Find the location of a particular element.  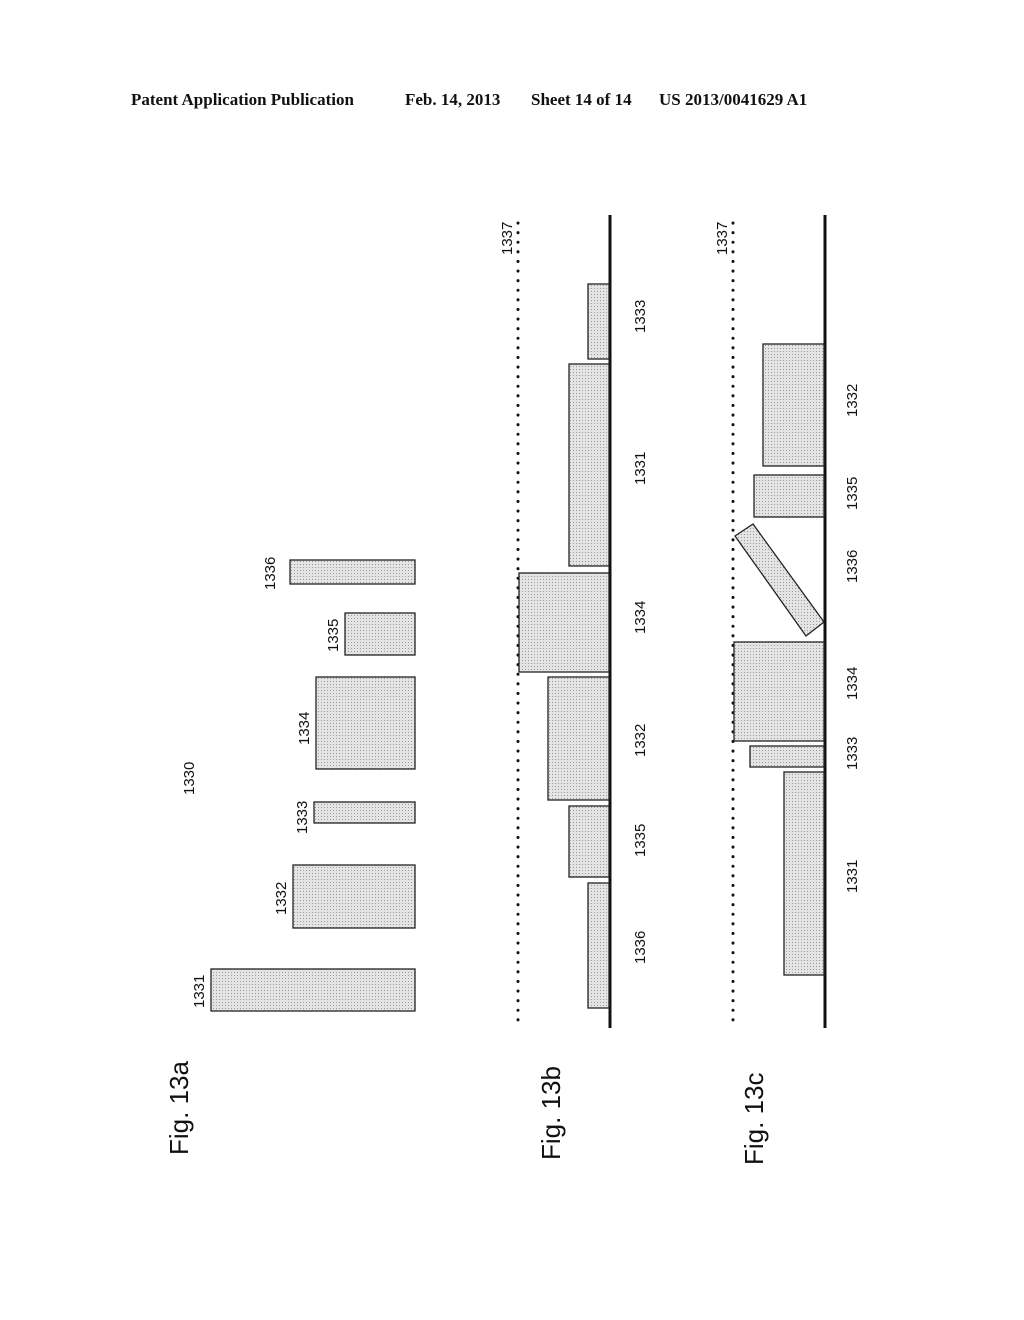

fig-13c-label: Fig. 13c is located at coordinates (754, 1119).